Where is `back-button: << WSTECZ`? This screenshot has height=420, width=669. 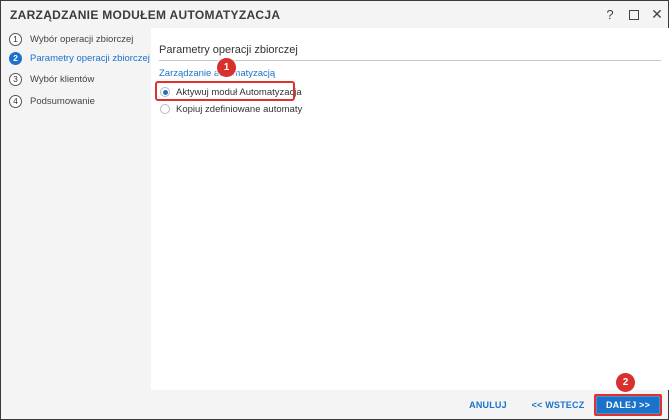 back-button: << WSTECZ is located at coordinates (558, 405).